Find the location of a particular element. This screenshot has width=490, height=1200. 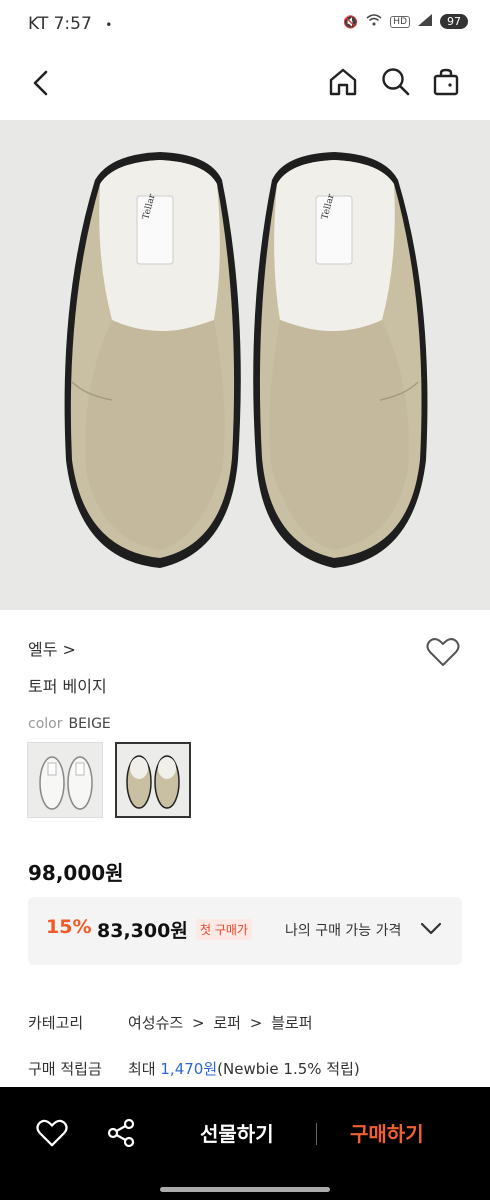

left-shoe: Tellar is located at coordinates (152, 360).